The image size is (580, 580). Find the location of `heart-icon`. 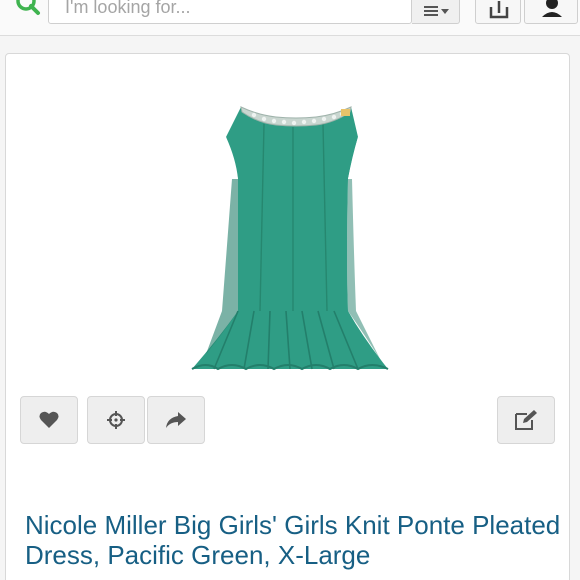

heart-icon is located at coordinates (49, 419).